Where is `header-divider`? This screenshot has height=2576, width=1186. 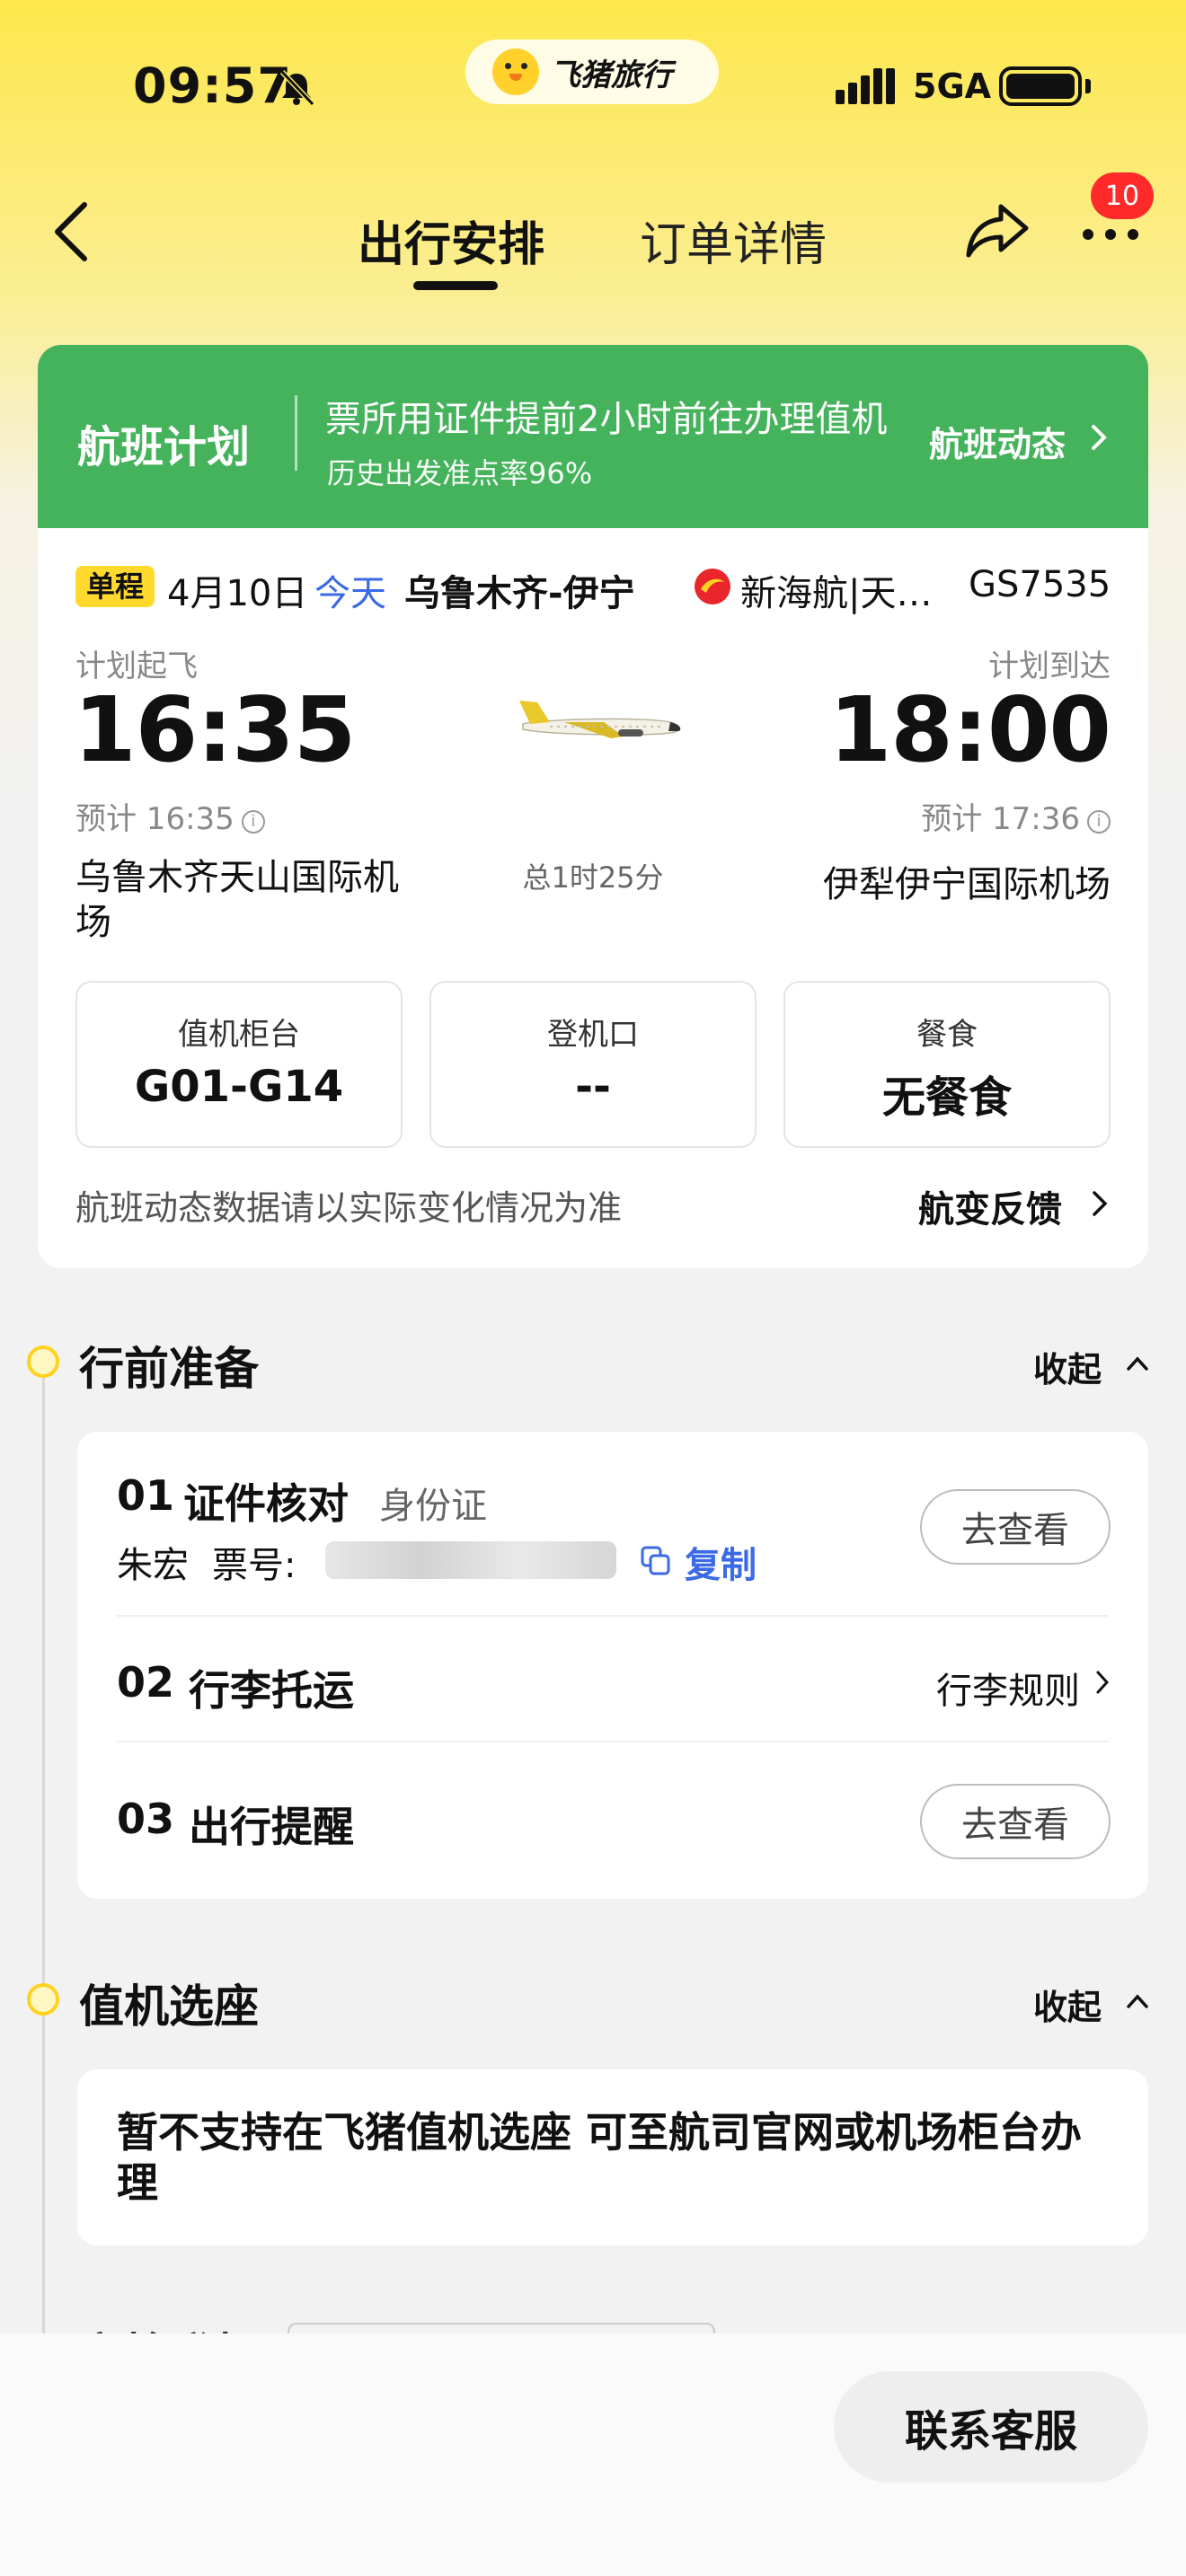
header-divider is located at coordinates (296, 433).